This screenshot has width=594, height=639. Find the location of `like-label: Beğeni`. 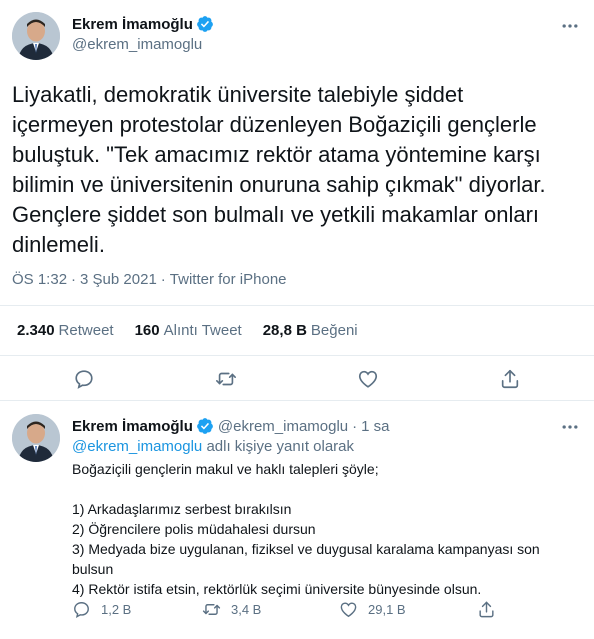

like-label: Beğeni is located at coordinates (334, 330).